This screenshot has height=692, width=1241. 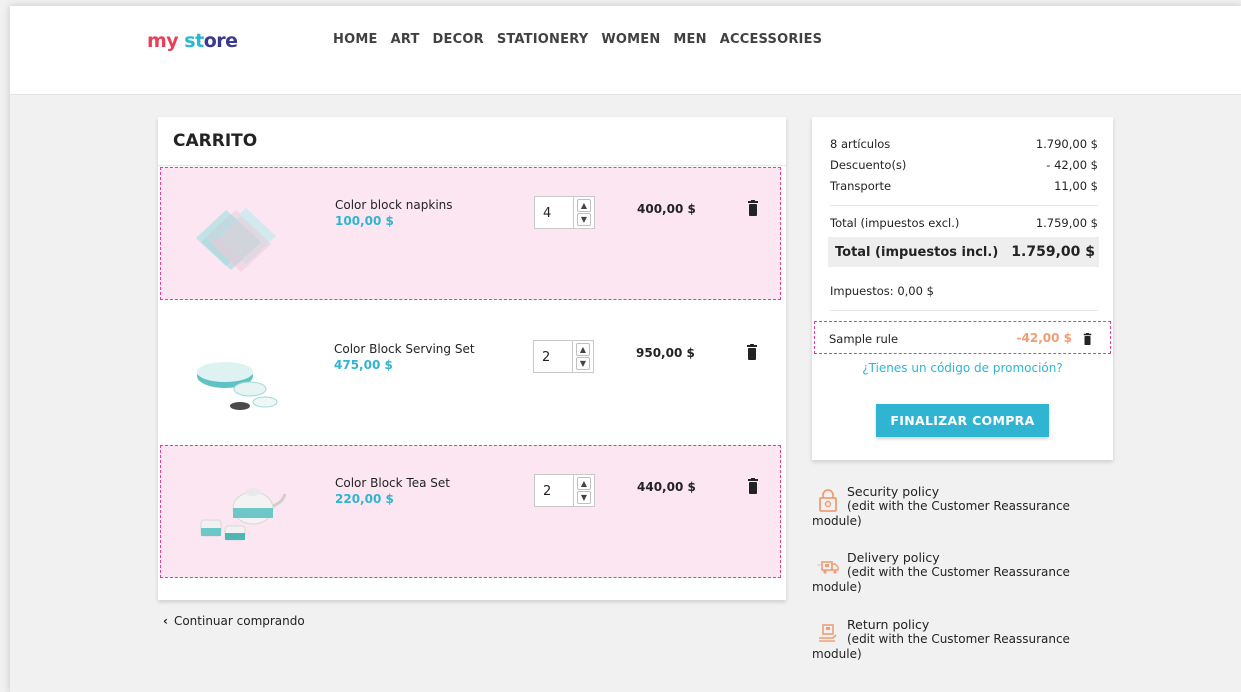 What do you see at coordinates (1072, 165) in the screenshot?
I see `summary-discount-value: - 42,00 $` at bounding box center [1072, 165].